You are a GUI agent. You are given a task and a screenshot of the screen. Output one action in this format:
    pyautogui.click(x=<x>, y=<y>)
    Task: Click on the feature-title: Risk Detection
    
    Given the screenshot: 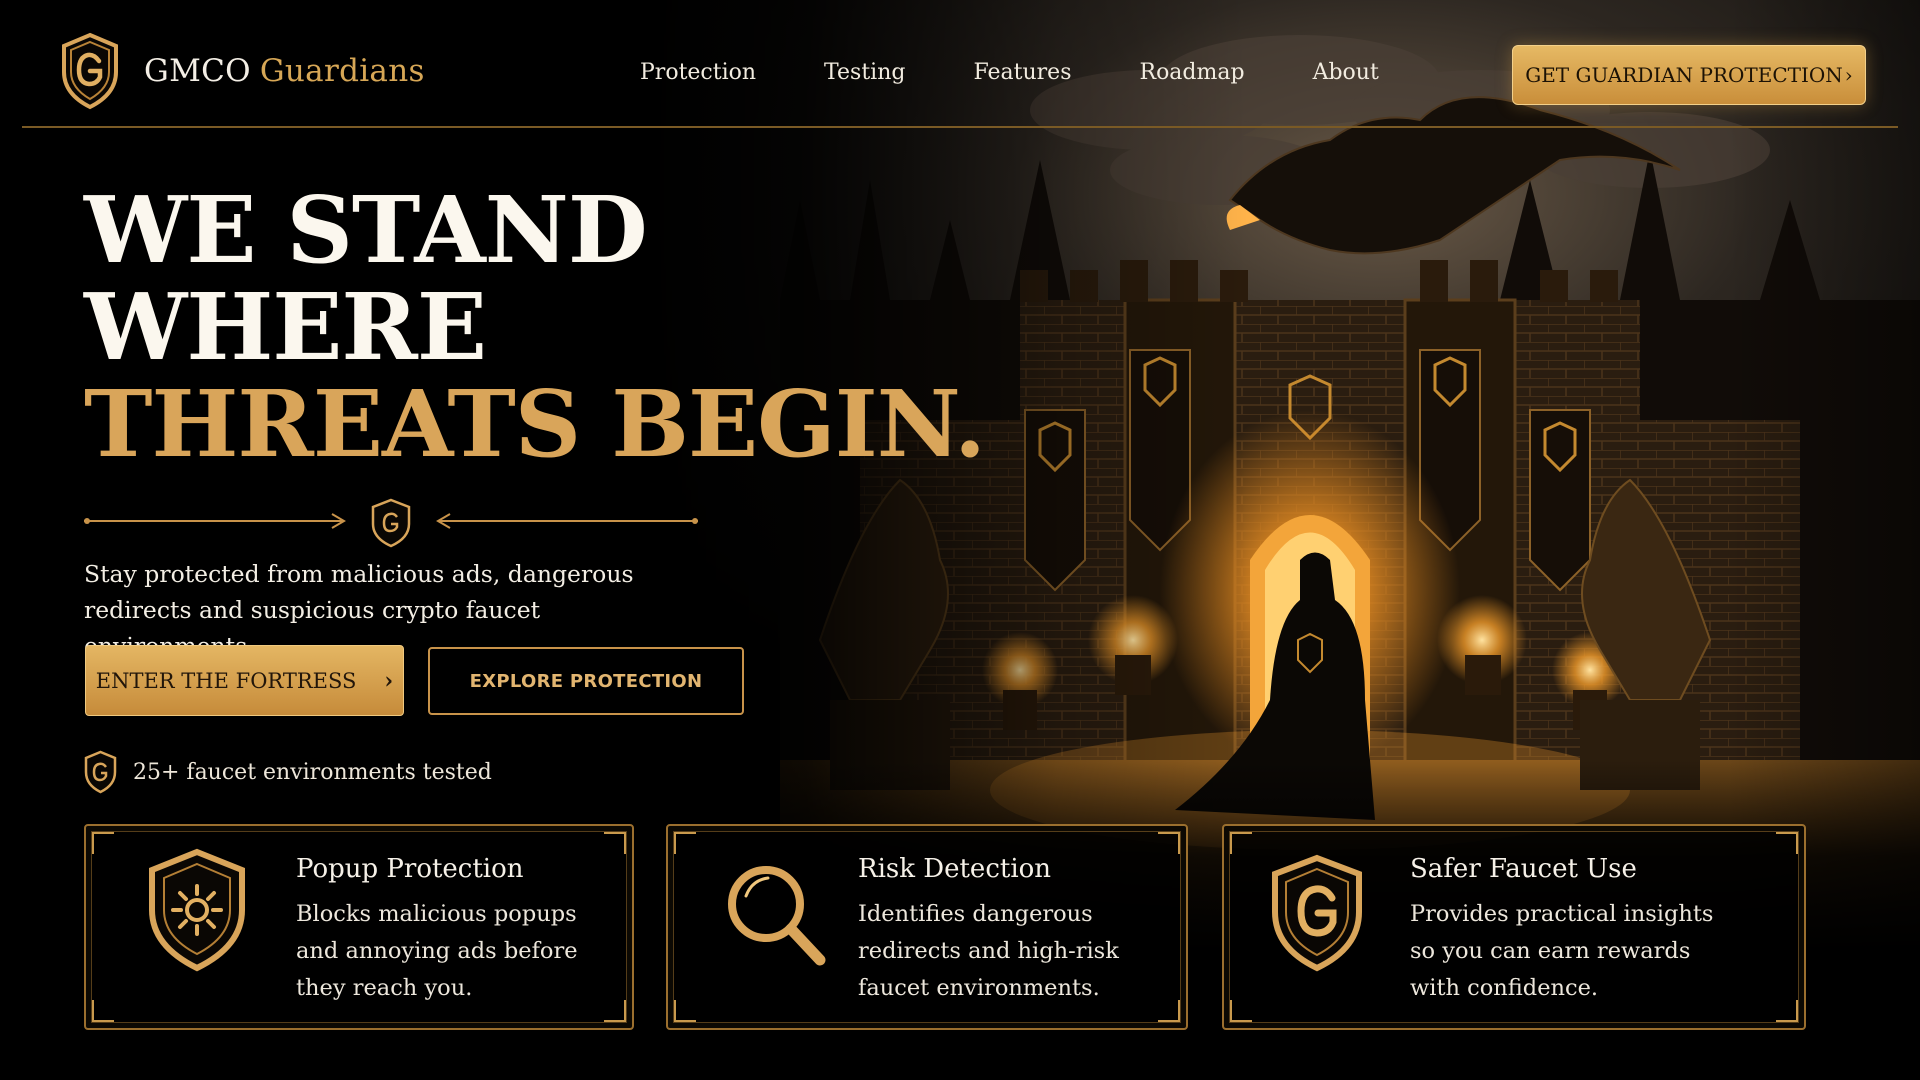 What is the action you would take?
    pyautogui.click(x=955, y=869)
    